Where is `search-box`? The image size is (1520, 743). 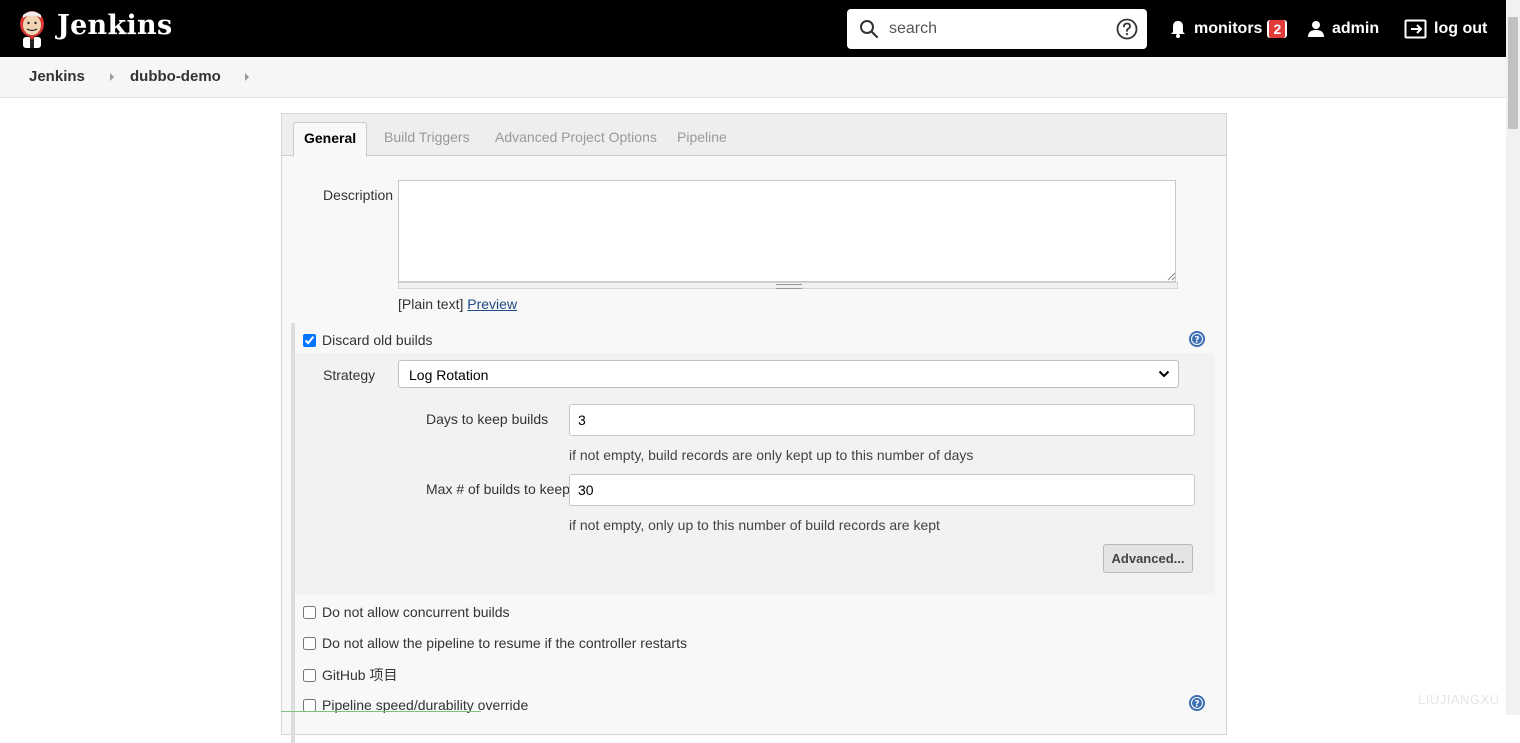 search-box is located at coordinates (997, 29).